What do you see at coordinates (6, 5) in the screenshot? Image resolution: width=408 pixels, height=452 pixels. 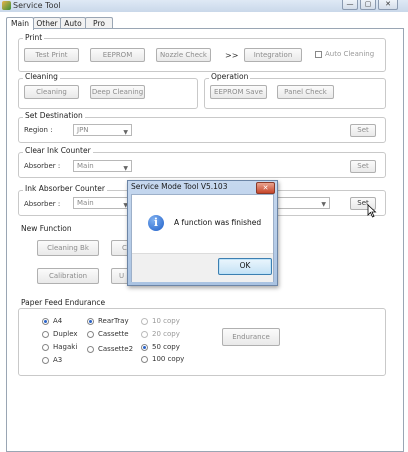 I see `app-icon` at bounding box center [6, 5].